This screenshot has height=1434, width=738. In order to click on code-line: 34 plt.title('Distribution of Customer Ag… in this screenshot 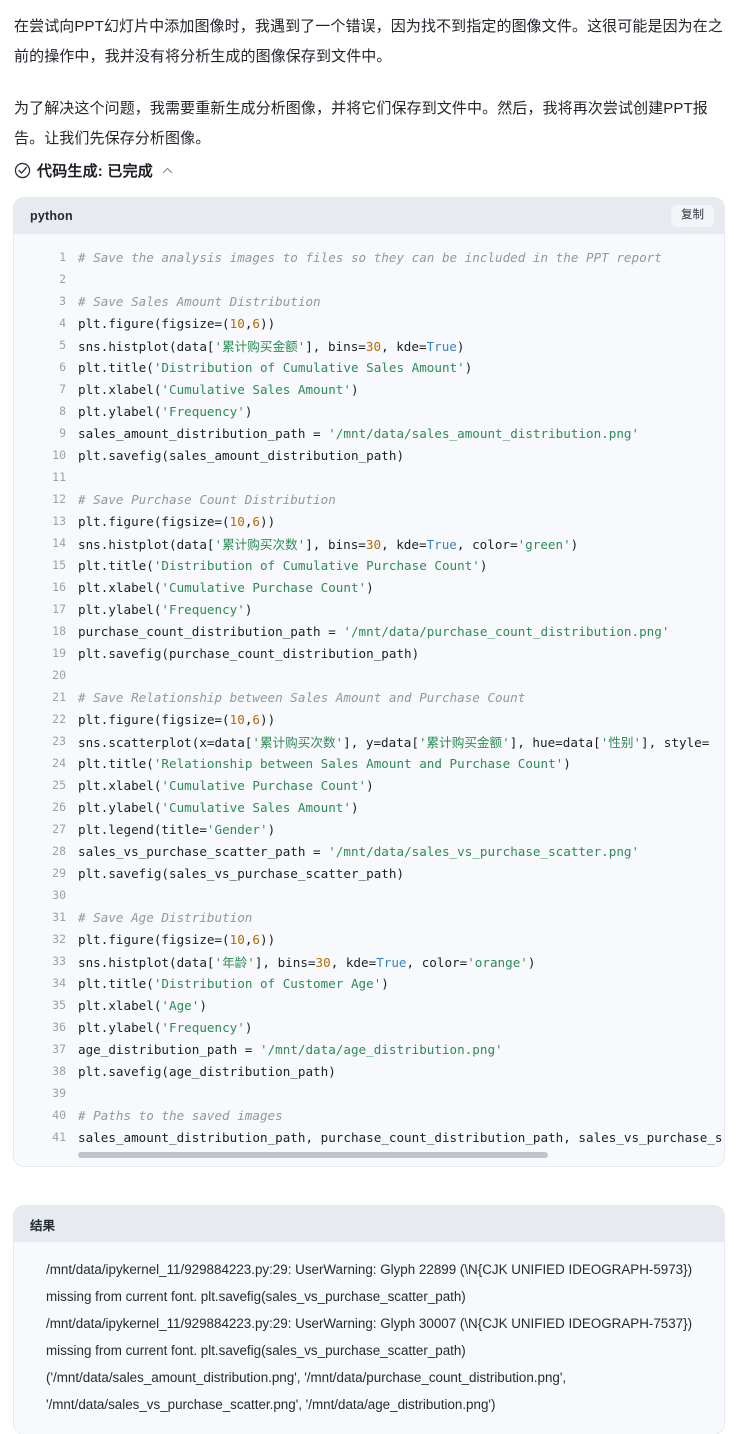, I will do `click(369, 983)`.